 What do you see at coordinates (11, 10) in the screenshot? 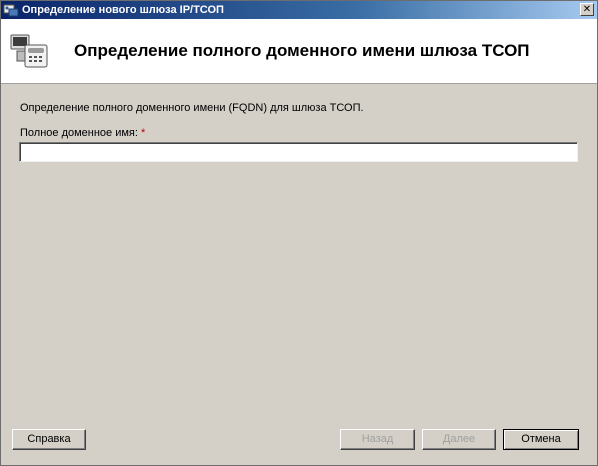
I see `app-icon` at bounding box center [11, 10].